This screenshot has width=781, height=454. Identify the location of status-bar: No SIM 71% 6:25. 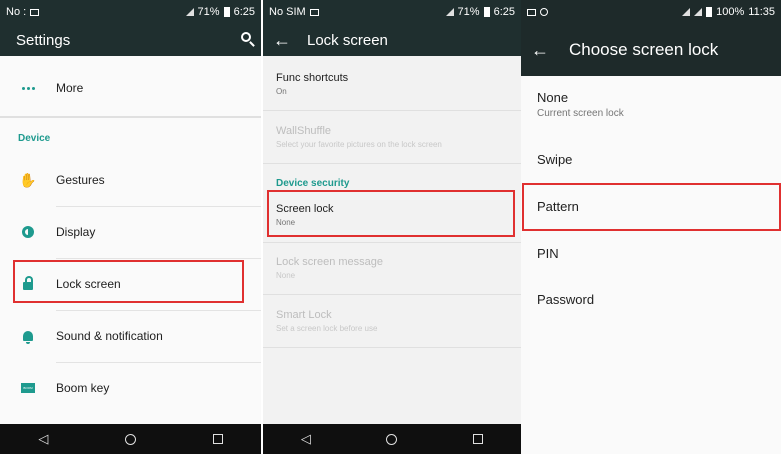
(392, 12).